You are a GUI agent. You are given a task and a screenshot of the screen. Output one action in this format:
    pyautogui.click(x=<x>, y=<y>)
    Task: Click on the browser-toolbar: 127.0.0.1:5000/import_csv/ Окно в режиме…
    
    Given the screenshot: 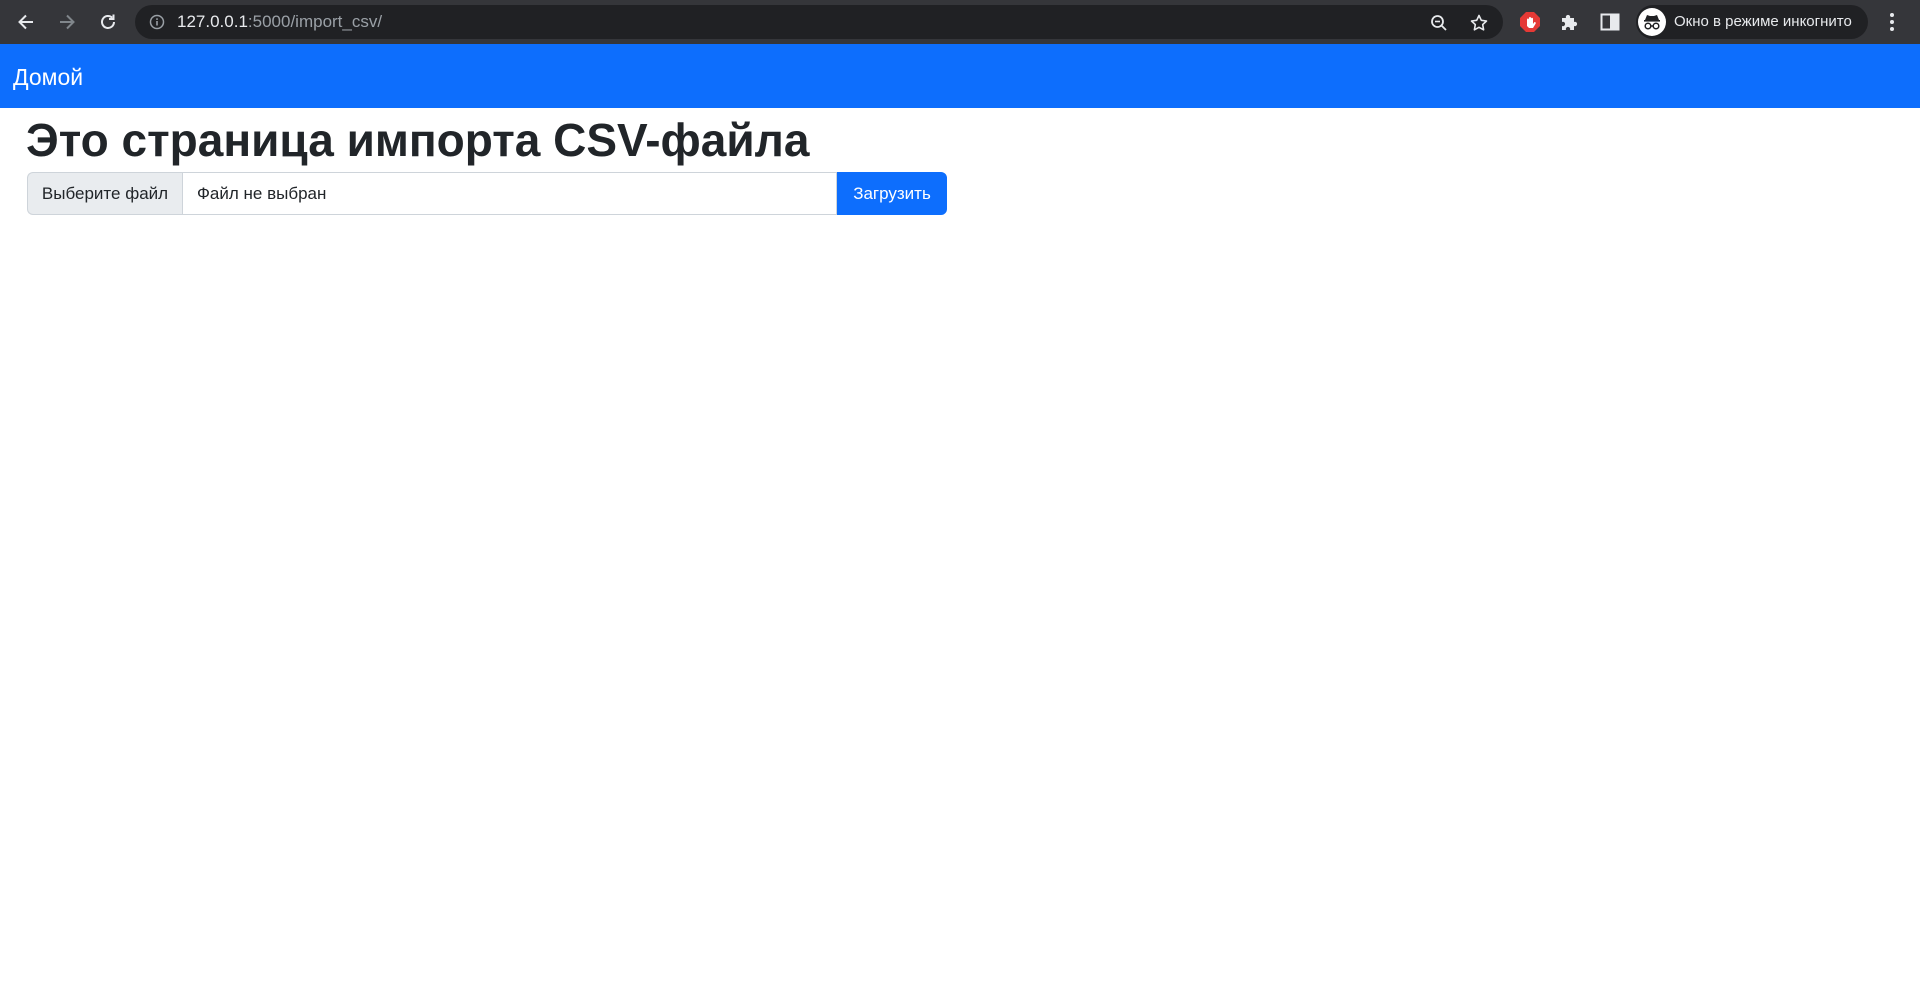 What is the action you would take?
    pyautogui.click(x=960, y=22)
    